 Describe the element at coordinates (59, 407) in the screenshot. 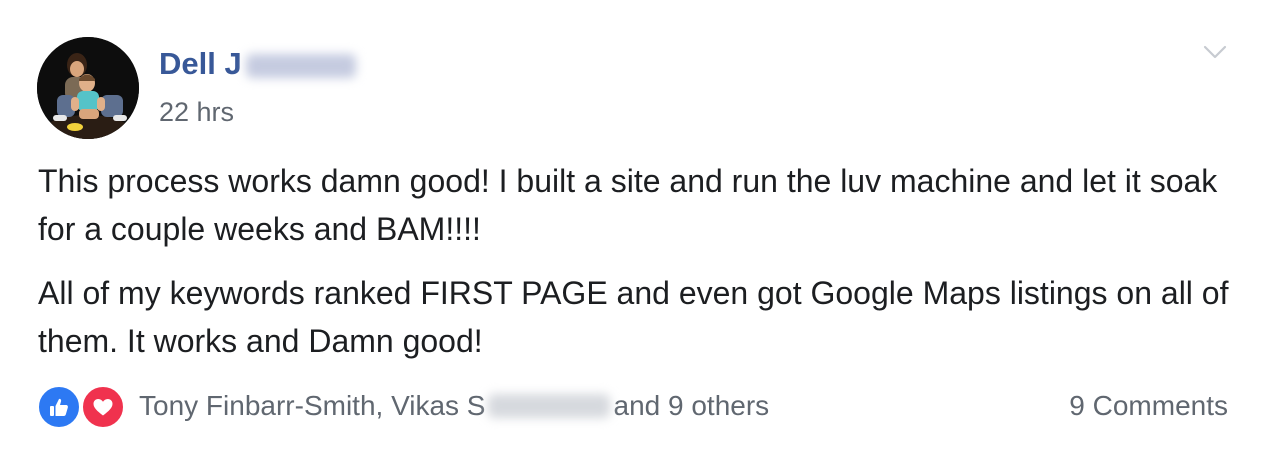

I see `like-icon` at that location.